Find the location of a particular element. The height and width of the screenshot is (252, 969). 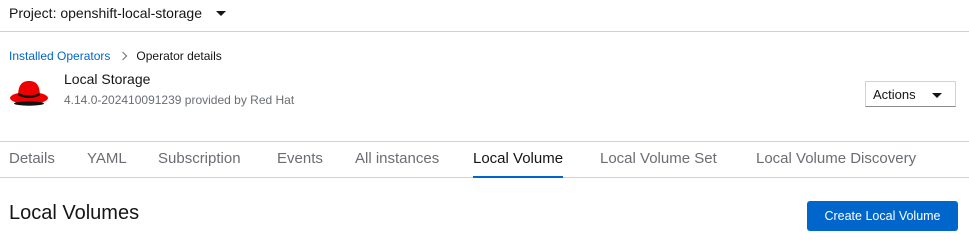

operator-version-provider: 4.14.0-202410091239 provided by Red Hat is located at coordinates (179, 100).